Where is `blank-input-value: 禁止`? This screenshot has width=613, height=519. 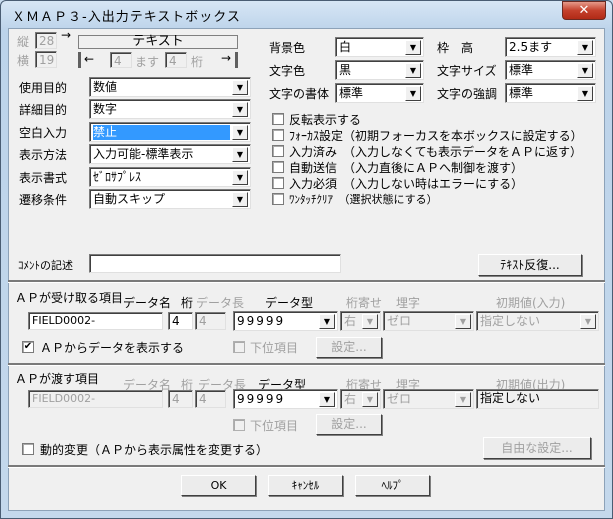 blank-input-value: 禁止 is located at coordinates (161, 132).